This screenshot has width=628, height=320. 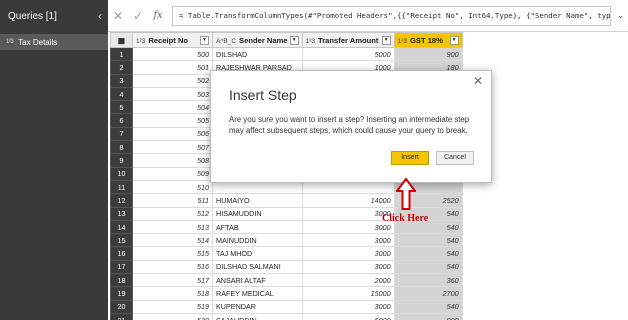 I want to click on cell-transfer-amount: 2000, so click(x=348, y=280).